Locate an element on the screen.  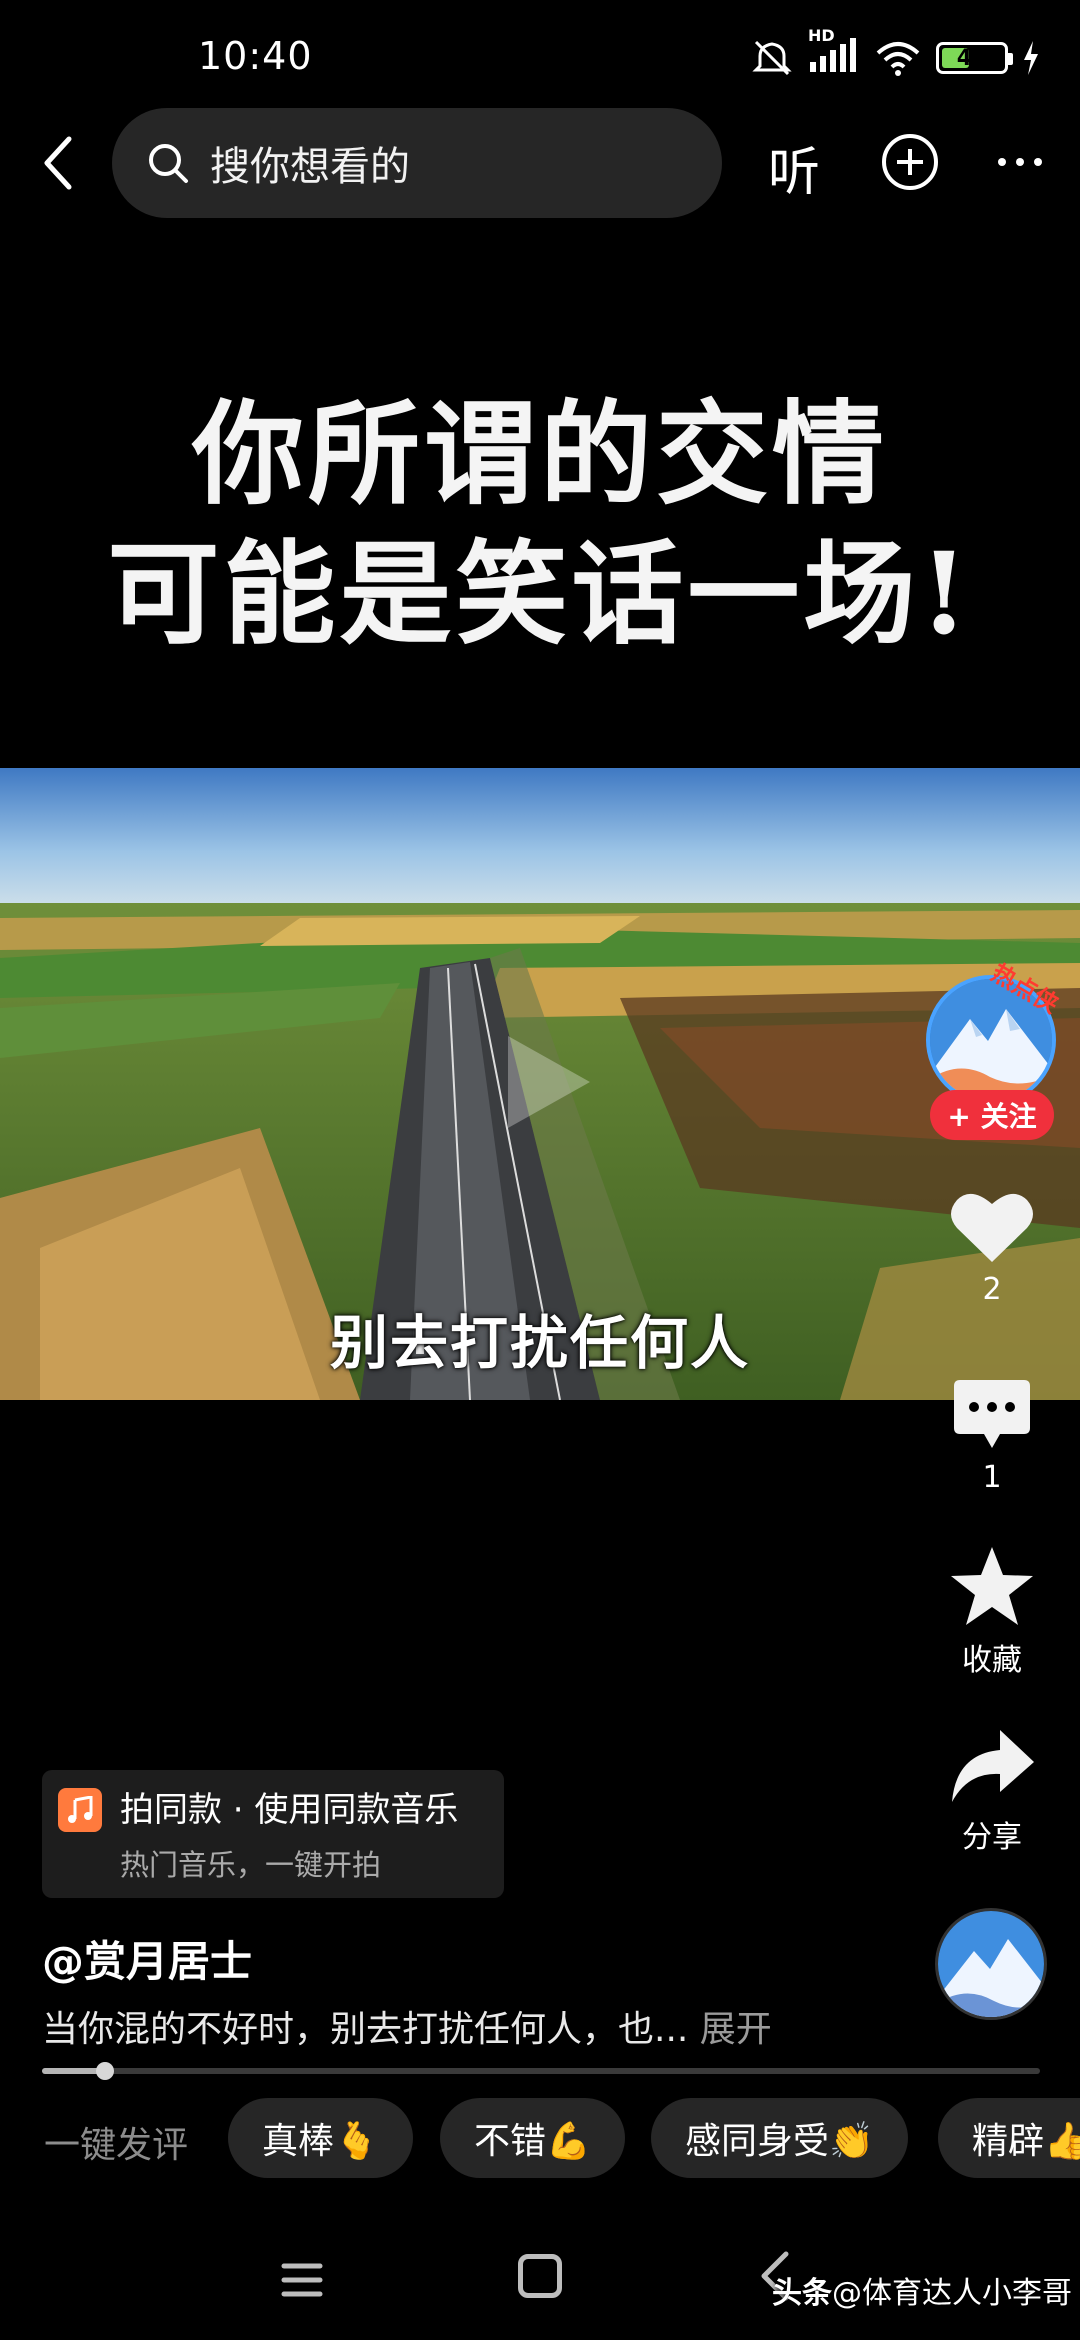
headline-line-2: 可能是笑话一场! is located at coordinates (540, 594).